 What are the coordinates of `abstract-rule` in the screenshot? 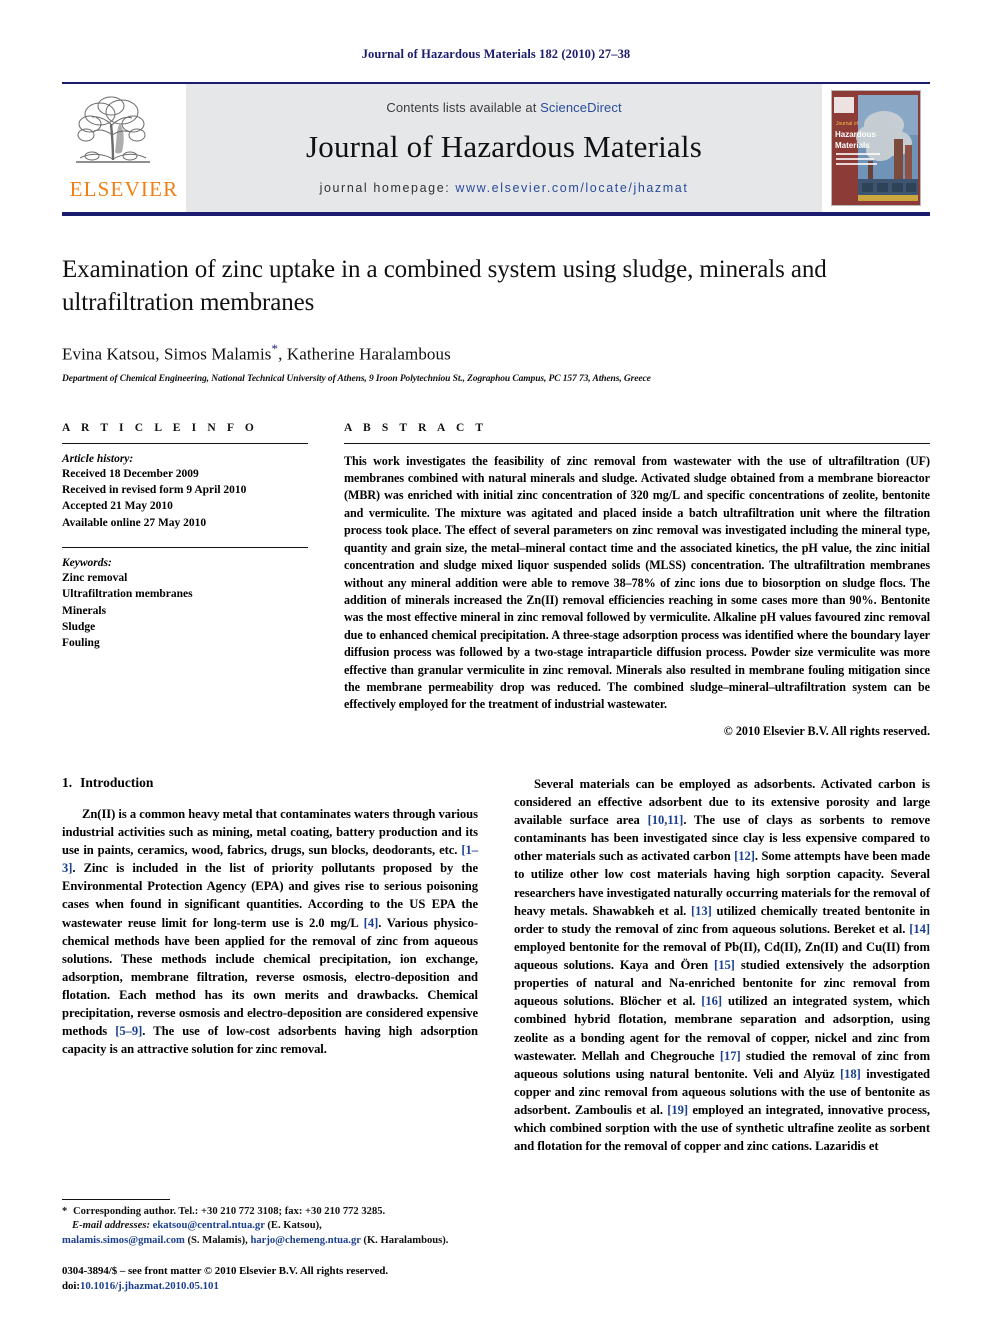 It's located at (637, 443).